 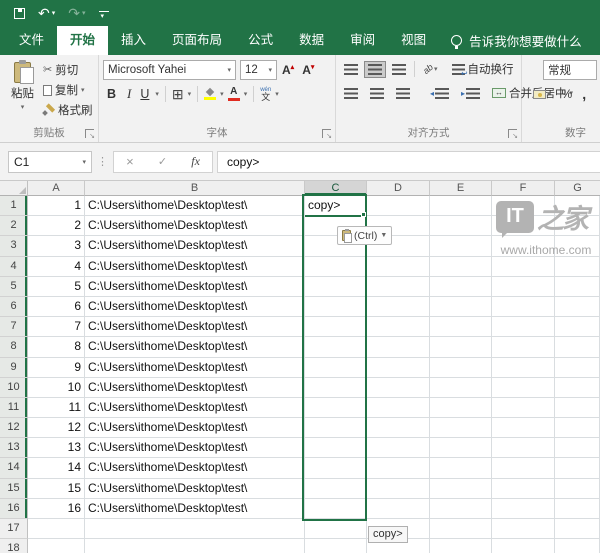 What do you see at coordinates (56, 347) in the screenshot?
I see `cell-A8: 8` at bounding box center [56, 347].